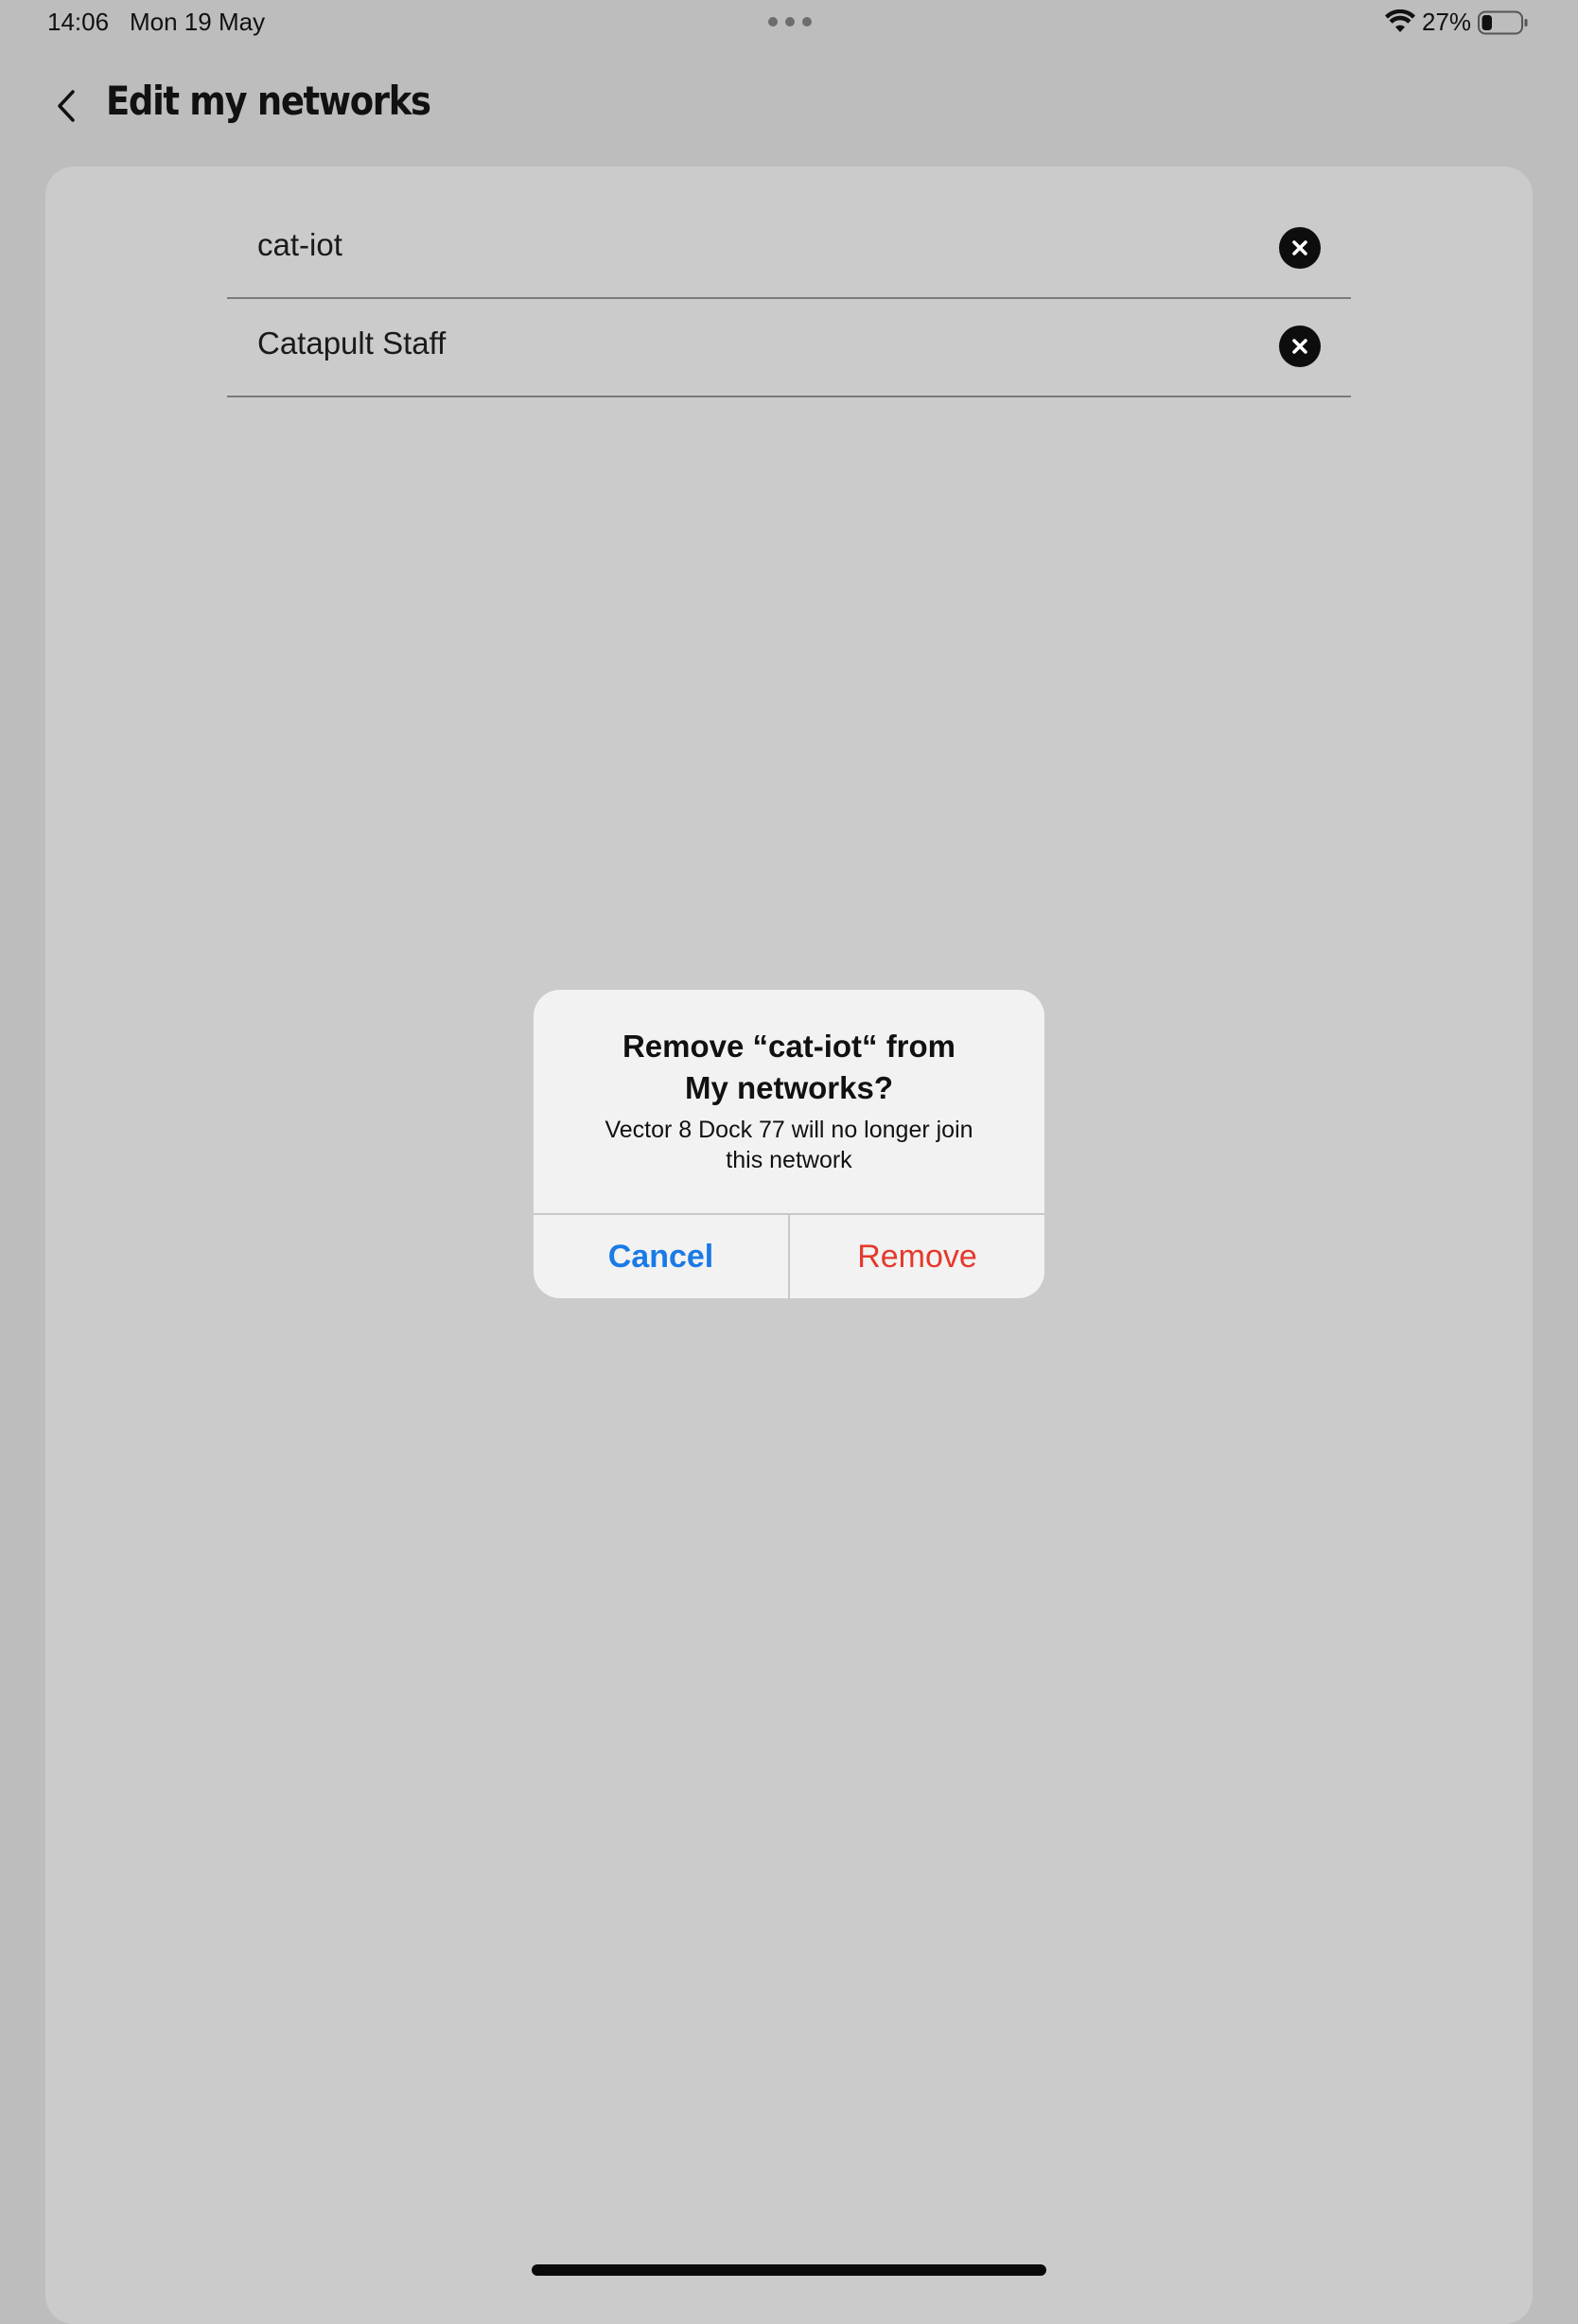  I want to click on alert-message-line: this network, so click(789, 1160).